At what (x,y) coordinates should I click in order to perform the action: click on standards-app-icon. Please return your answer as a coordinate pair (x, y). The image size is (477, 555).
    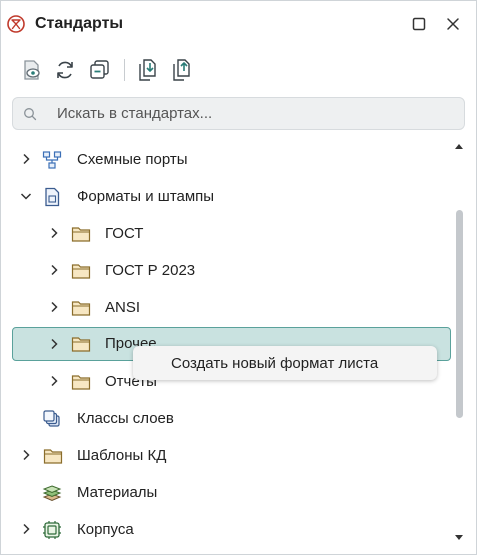
    Looking at the image, I should click on (16, 24).